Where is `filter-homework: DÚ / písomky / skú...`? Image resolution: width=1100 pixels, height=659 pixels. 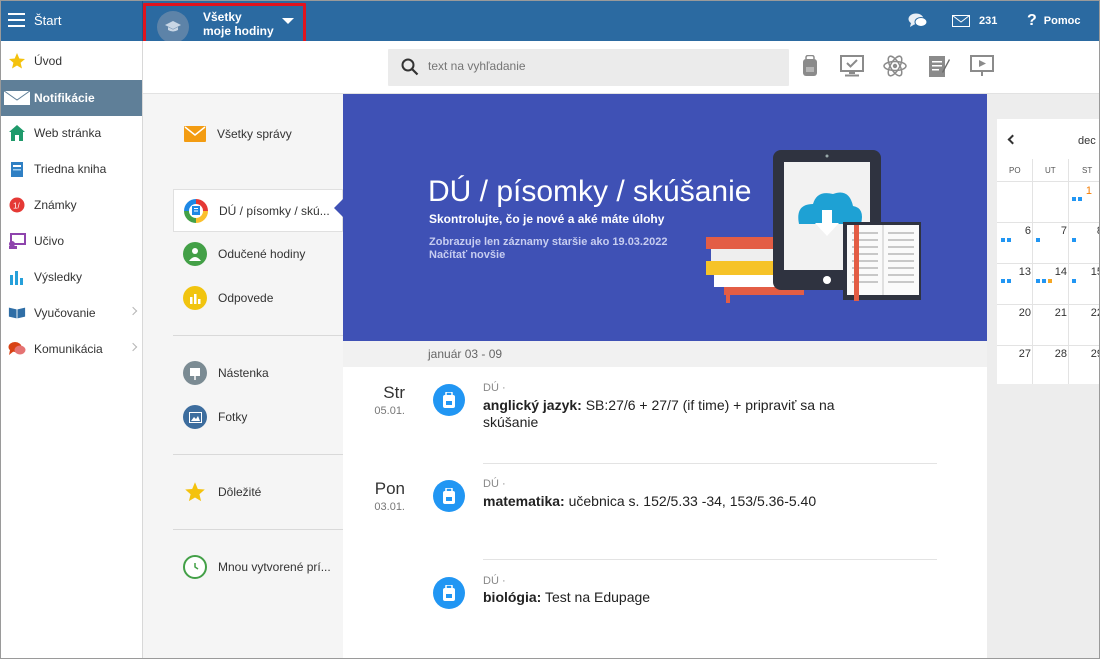 filter-homework: DÚ / písomky / skú... is located at coordinates (258, 210).